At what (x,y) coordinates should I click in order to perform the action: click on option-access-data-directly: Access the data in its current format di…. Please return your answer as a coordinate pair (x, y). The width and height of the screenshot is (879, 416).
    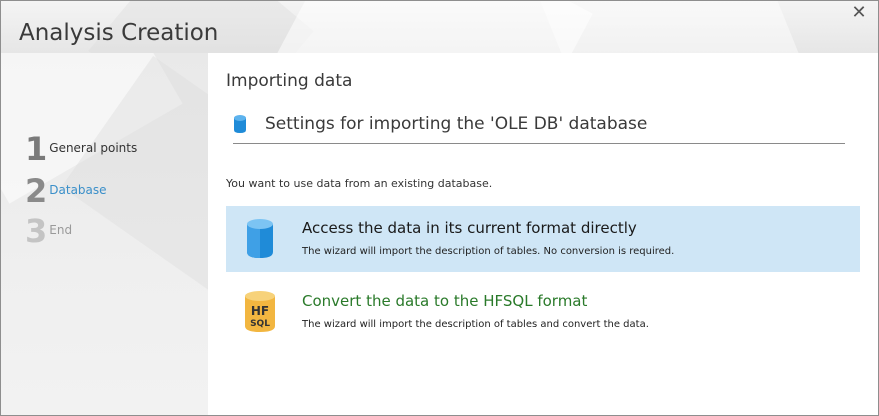
    Looking at the image, I should click on (543, 239).